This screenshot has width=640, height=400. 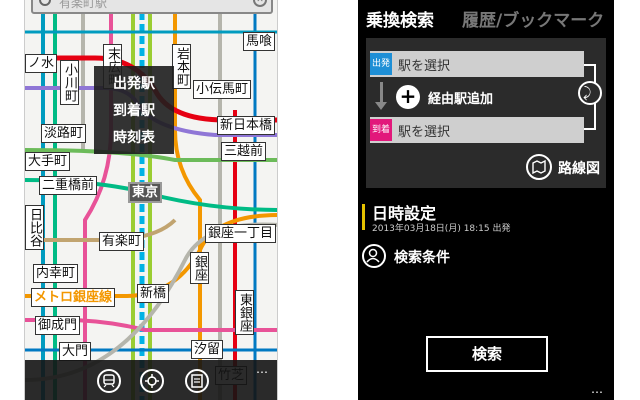 What do you see at coordinates (69, 82) in the screenshot?
I see `station-label: 小川町` at bounding box center [69, 82].